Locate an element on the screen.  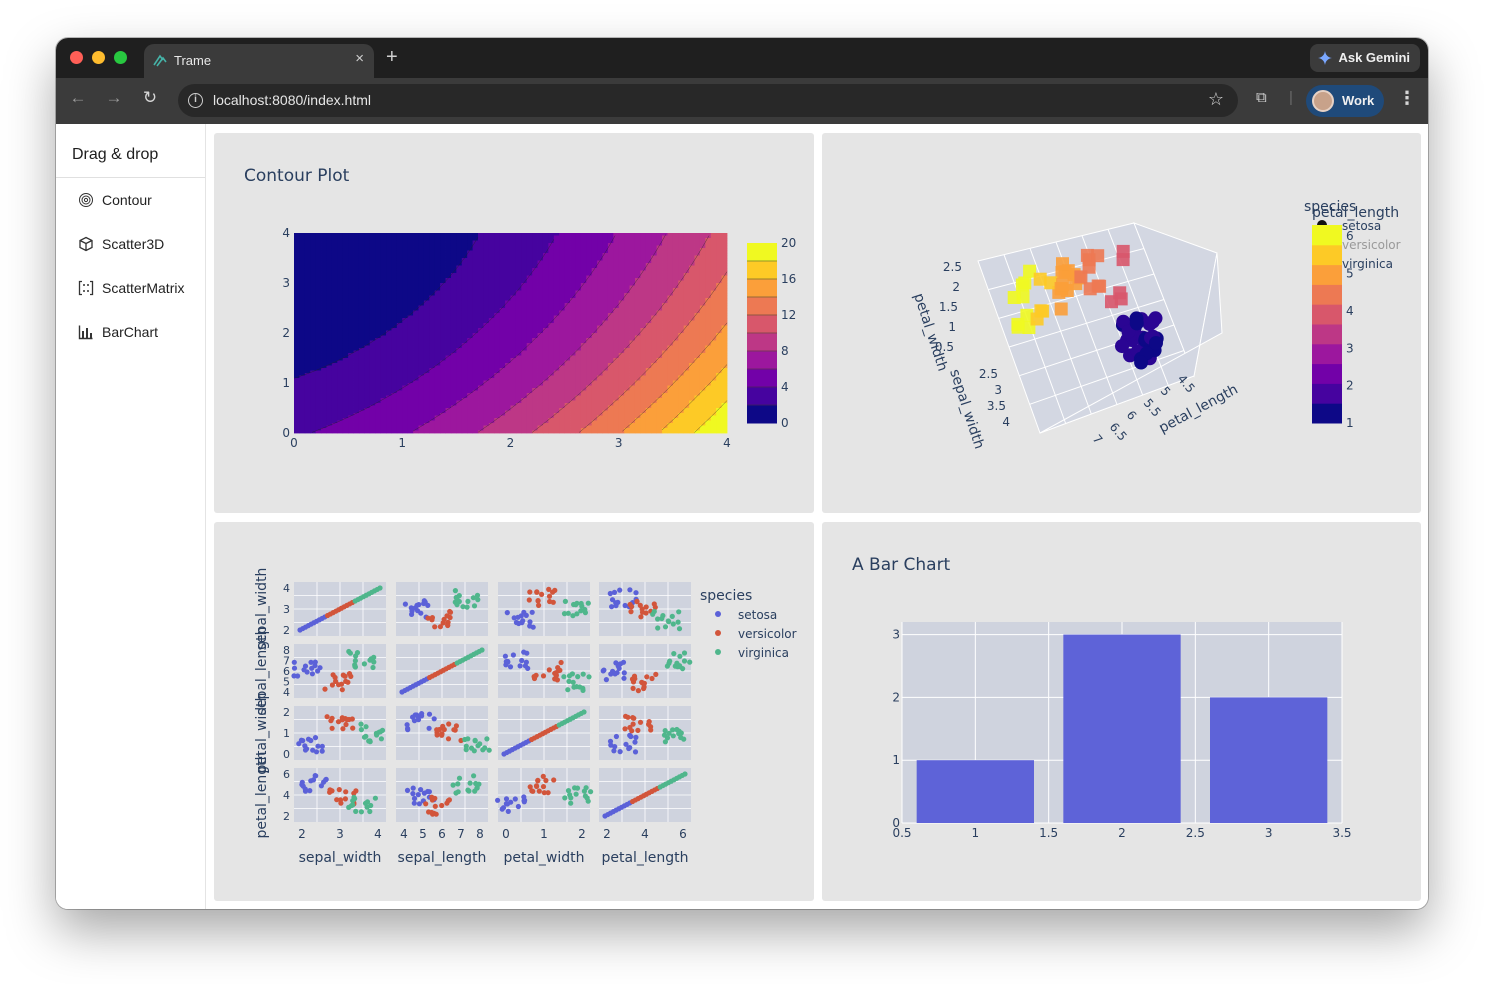
minimize-window-button is located at coordinates (98, 57).